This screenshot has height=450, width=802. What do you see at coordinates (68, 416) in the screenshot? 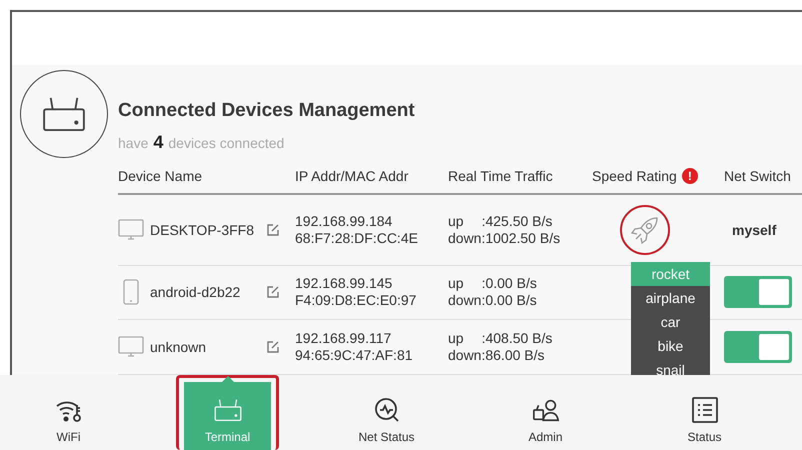
I see `nav-tab: WiFi` at bounding box center [68, 416].